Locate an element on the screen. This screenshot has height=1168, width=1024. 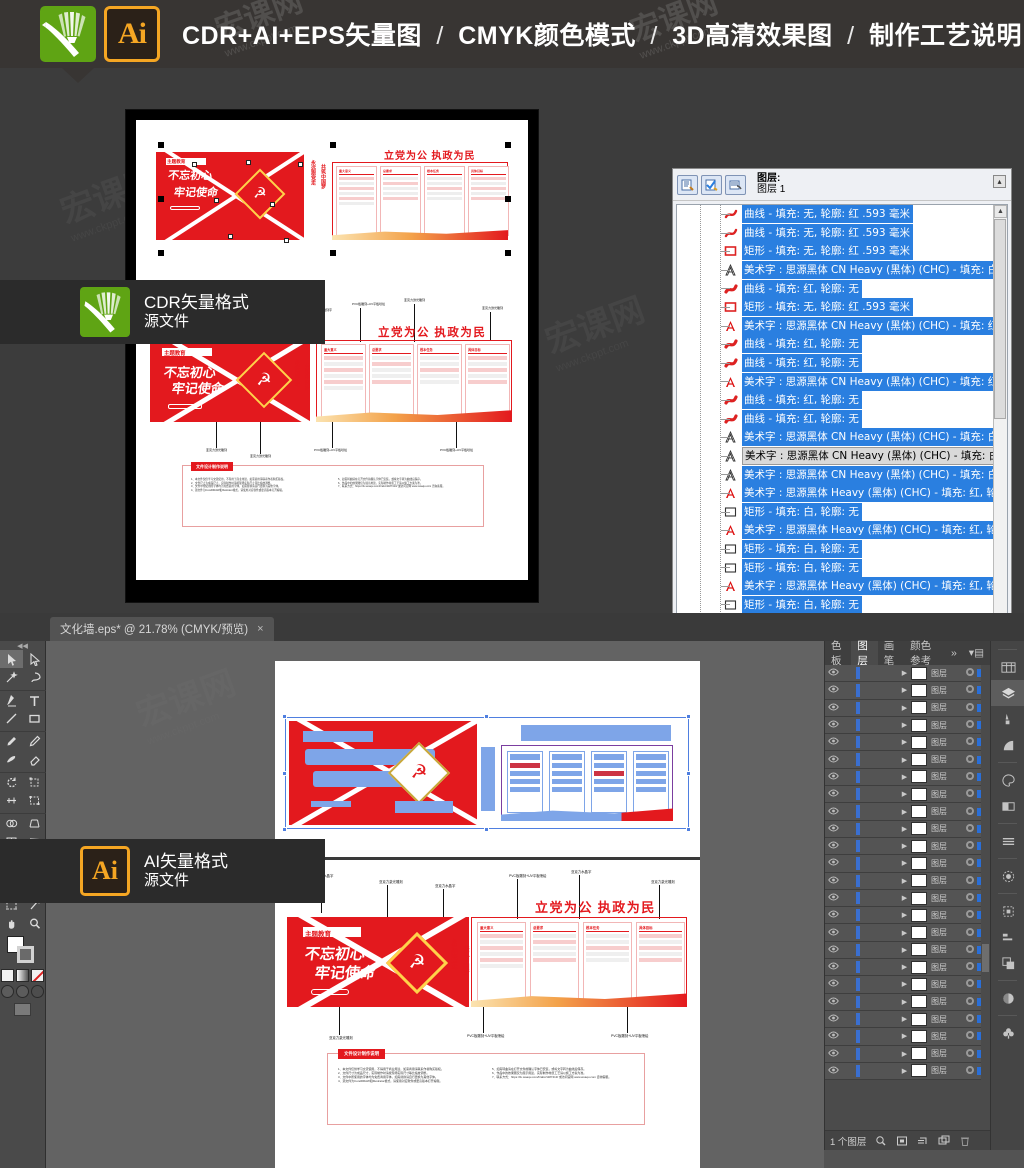
hand-tool-icon is located at coordinates (11, 923).